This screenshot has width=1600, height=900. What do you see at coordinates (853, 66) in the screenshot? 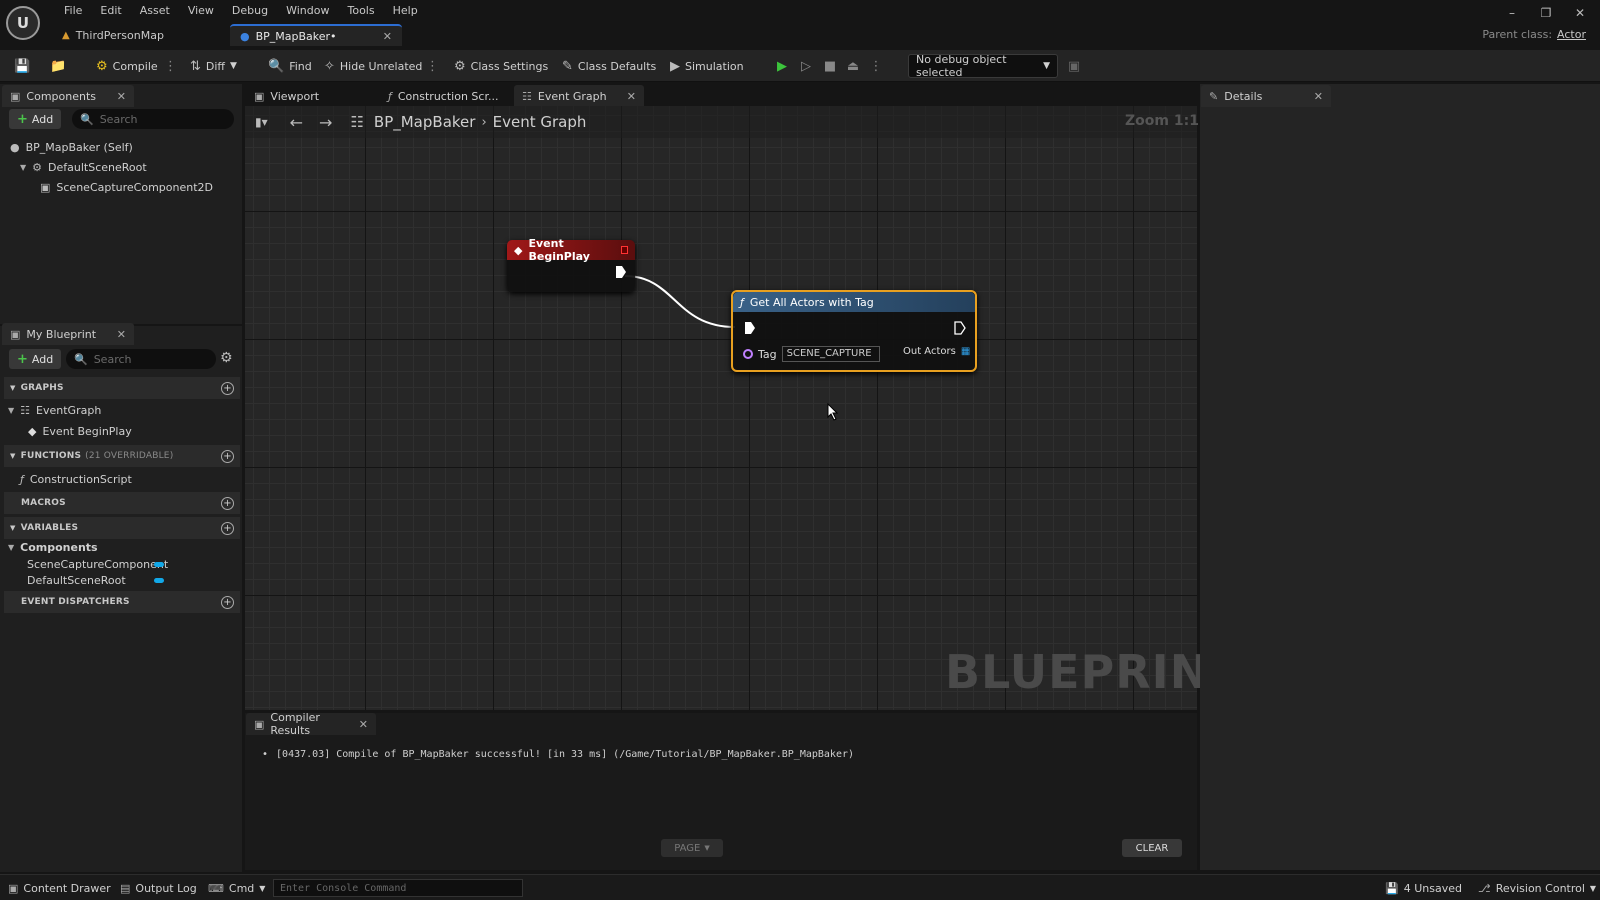
I see `eject-icon: ⏏` at bounding box center [853, 66].